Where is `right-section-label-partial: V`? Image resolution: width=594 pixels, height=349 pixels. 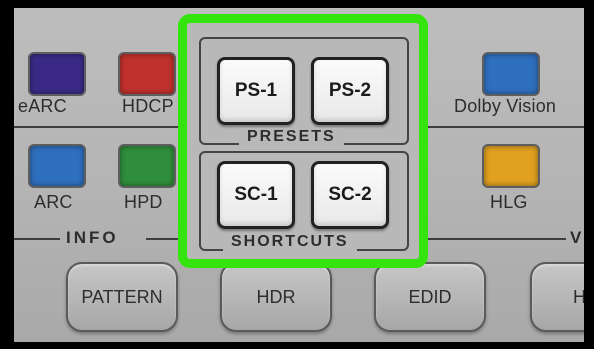
right-section-label-partial: V is located at coordinates (577, 237).